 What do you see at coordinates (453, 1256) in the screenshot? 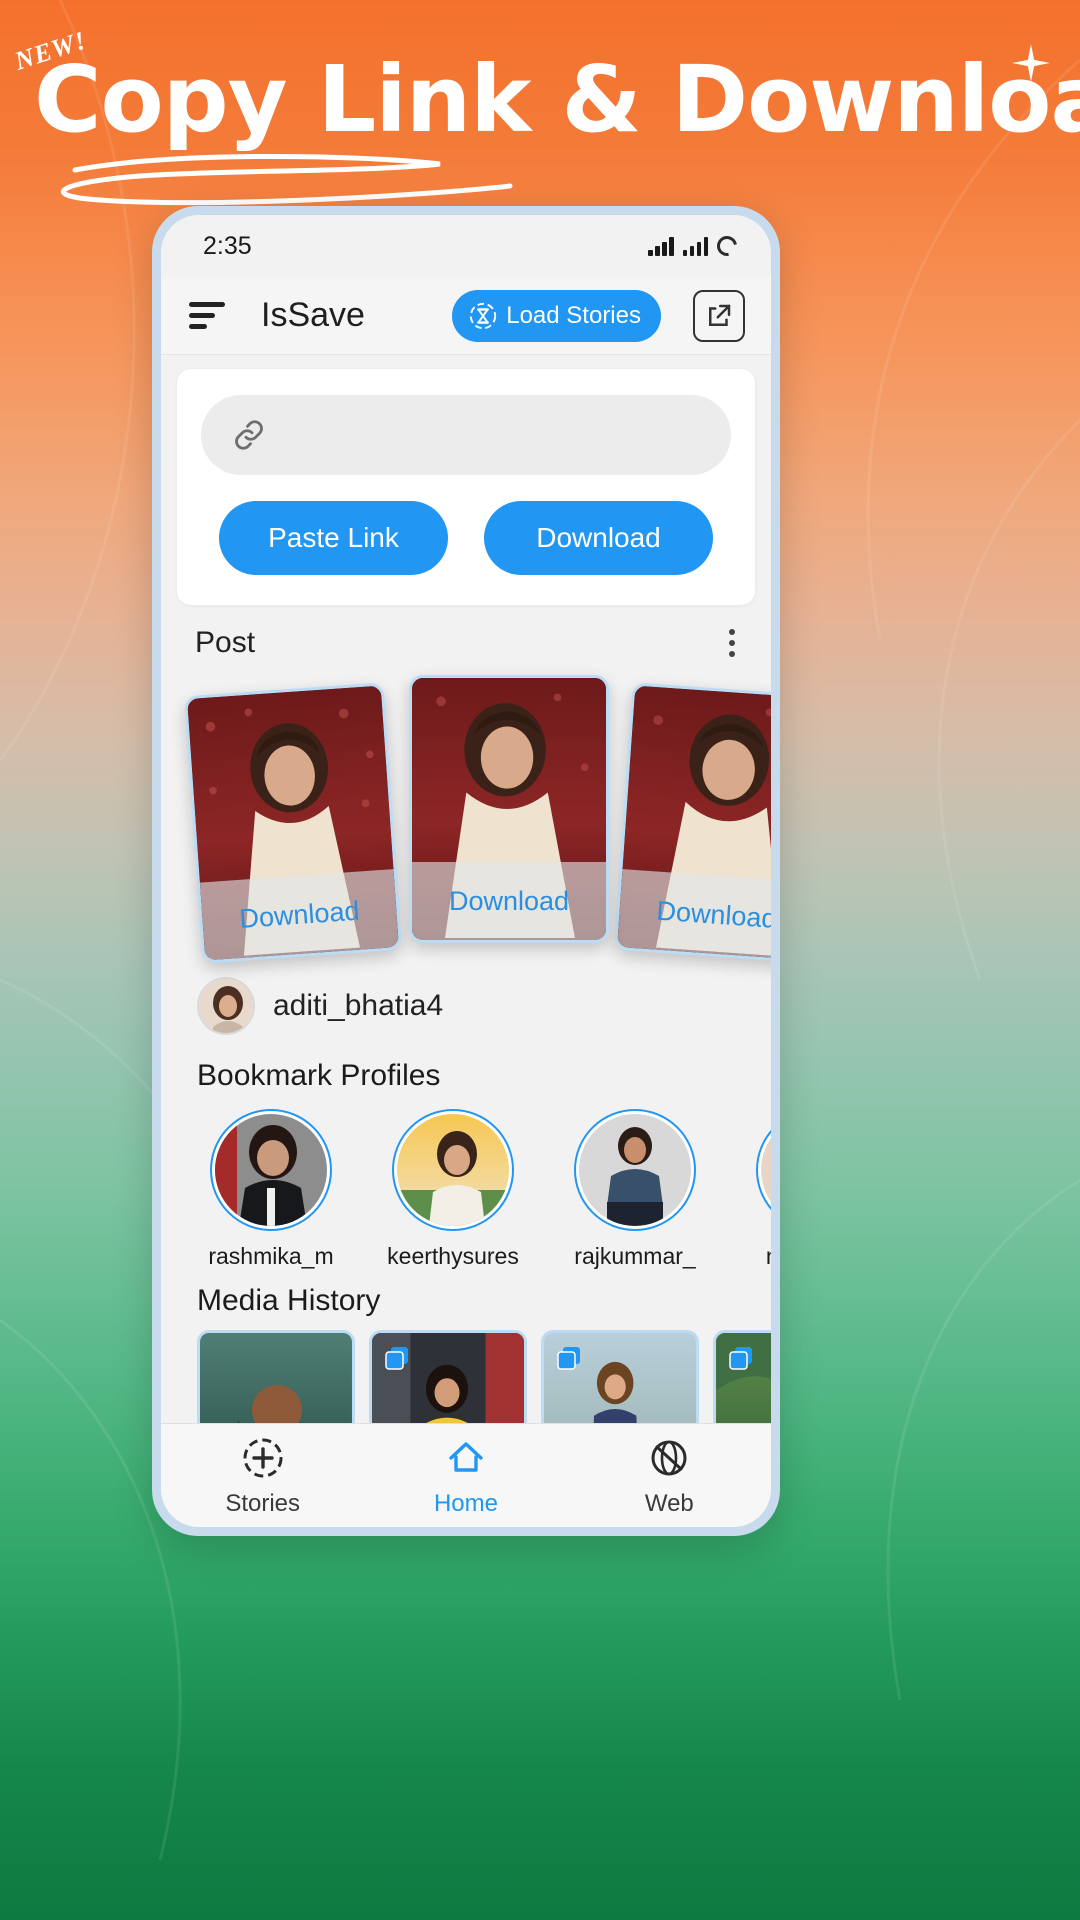
I see `bookmark-profile-name: keerthysures` at bounding box center [453, 1256].